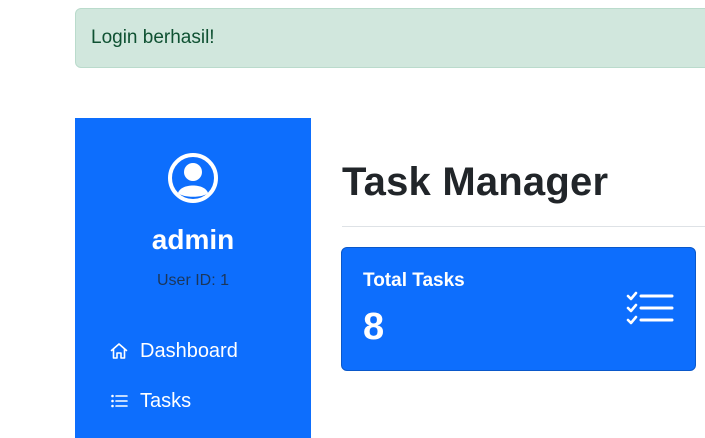 The image size is (705, 438). Describe the element at coordinates (166, 400) in the screenshot. I see `sidebar-item-label: Tasks` at that location.